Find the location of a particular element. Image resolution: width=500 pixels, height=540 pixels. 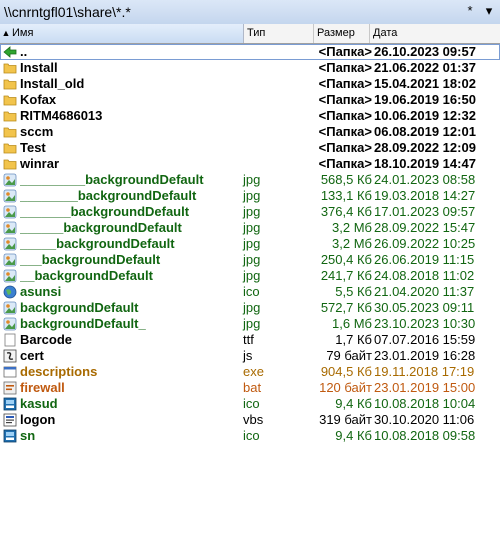

column-type-header: Тип is located at coordinates (279, 33).